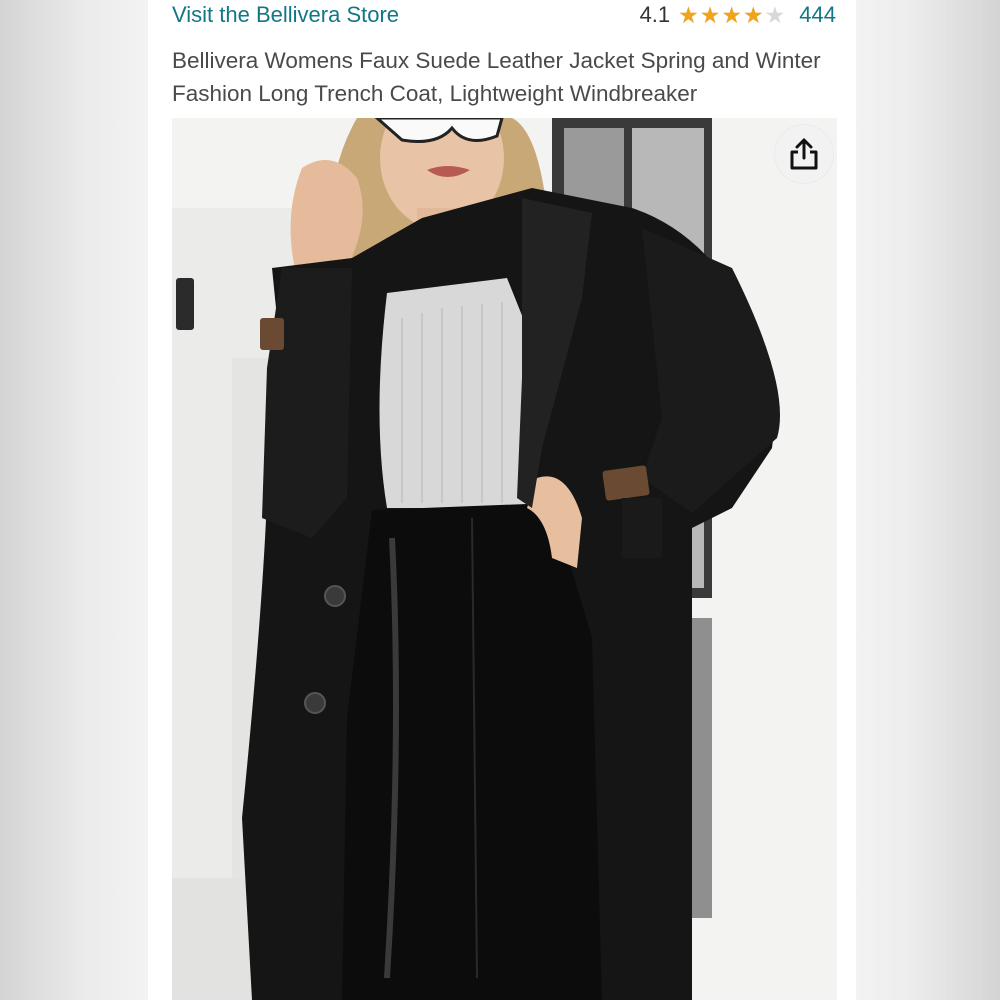 Image resolution: width=1000 pixels, height=1000 pixels. I want to click on star-rating: ★★★★★★★★★★, so click(732, 14).